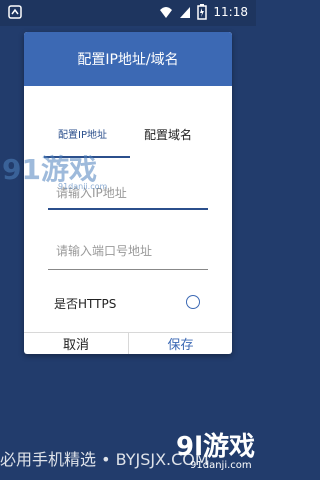  Describe the element at coordinates (128, 209) in the screenshot. I see `ip-input-underline` at that location.